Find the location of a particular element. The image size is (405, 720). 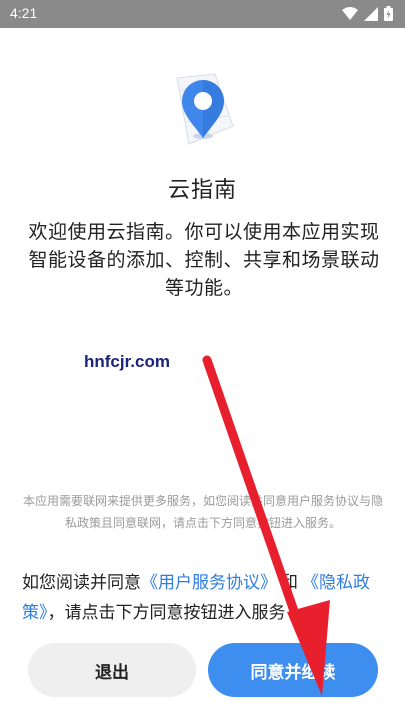

status-bar: 4:21 is located at coordinates (202, 14).